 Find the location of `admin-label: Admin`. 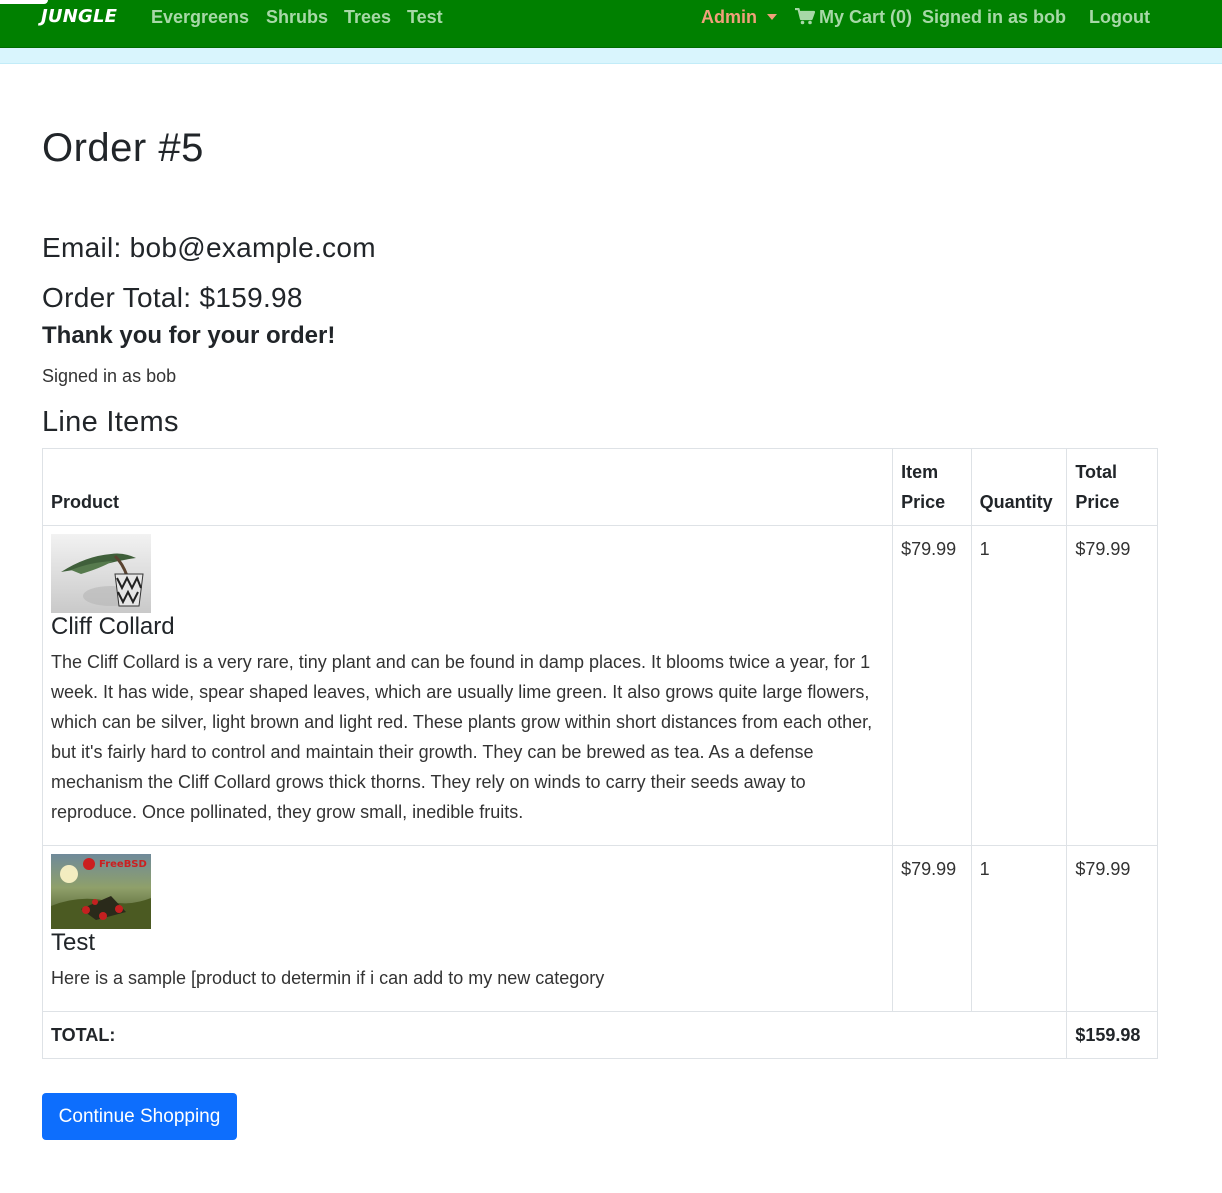

admin-label: Admin is located at coordinates (729, 17).